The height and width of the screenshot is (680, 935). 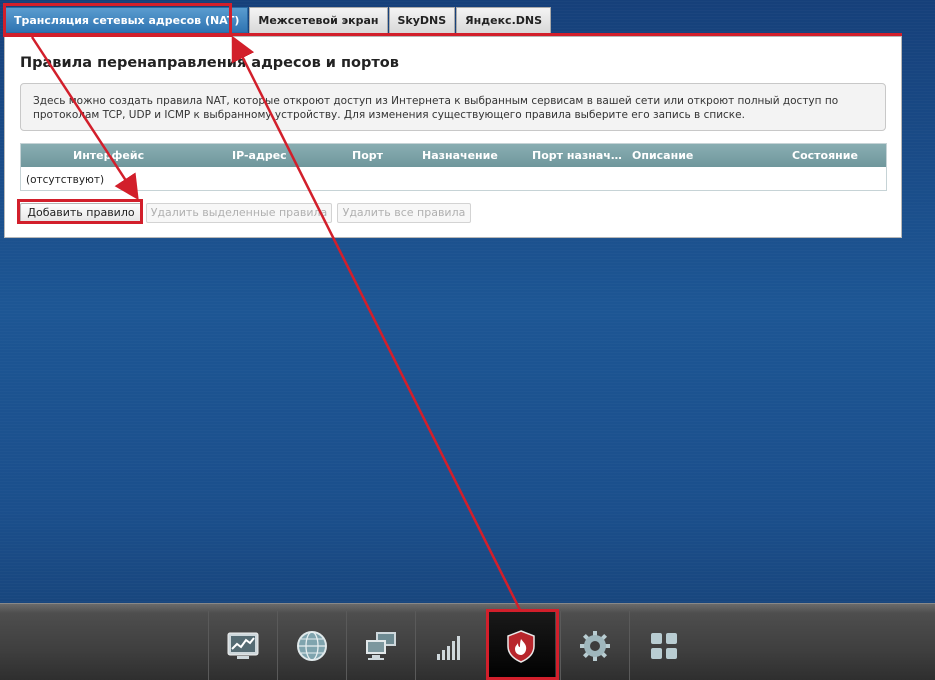 What do you see at coordinates (65, 180) in the screenshot?
I see `table-empty-row: (отсутствуют)` at bounding box center [65, 180].